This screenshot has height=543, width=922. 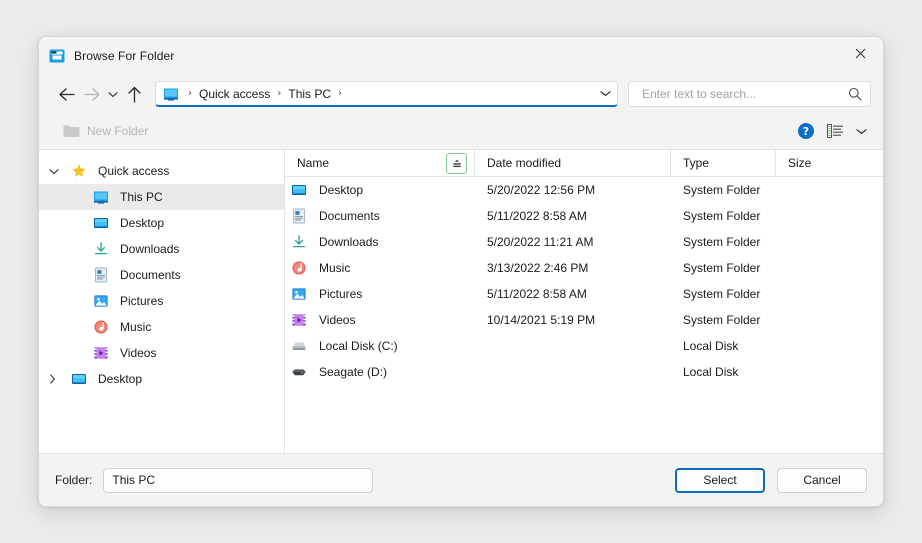 I want to click on folder-window-icon, so click(x=57, y=56).